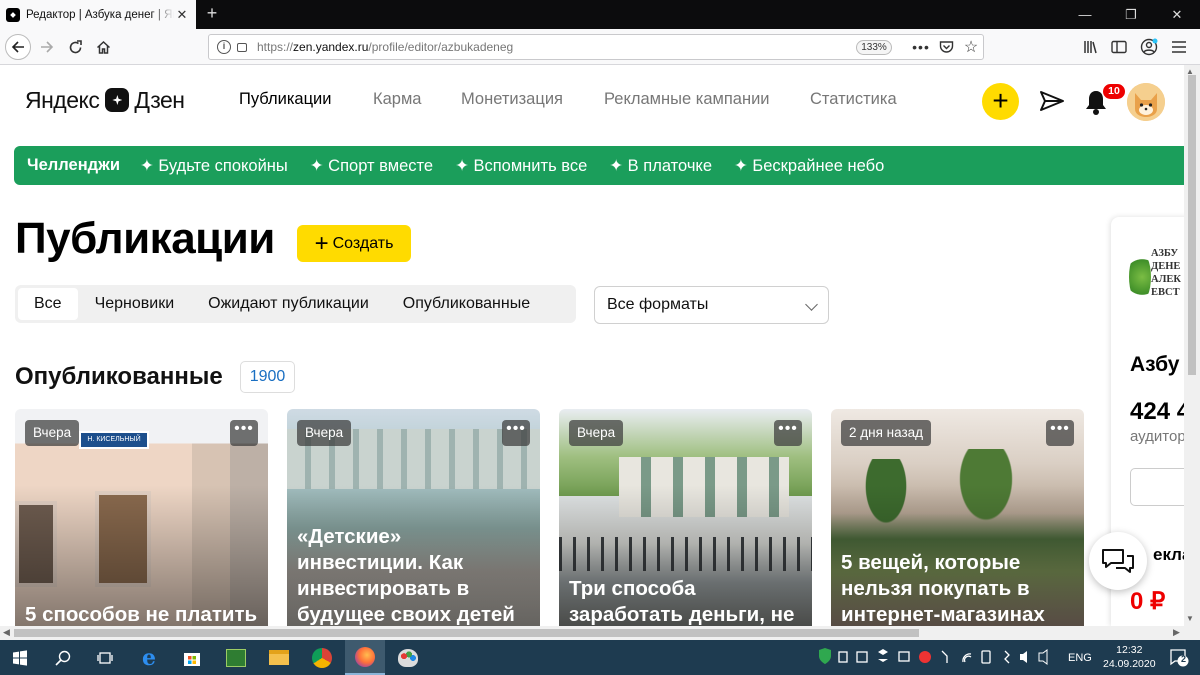  What do you see at coordinates (1154, 365) in the screenshot?
I see `channel-name: Азбу` at bounding box center [1154, 365].